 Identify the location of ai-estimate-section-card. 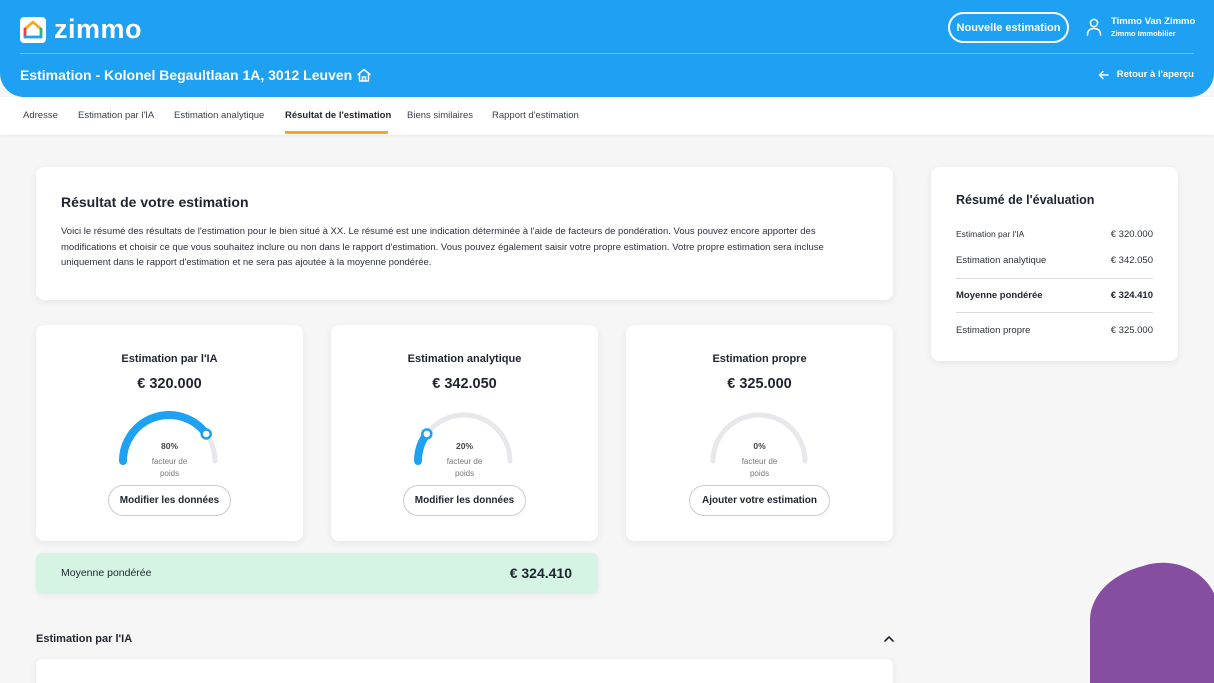
(464, 671).